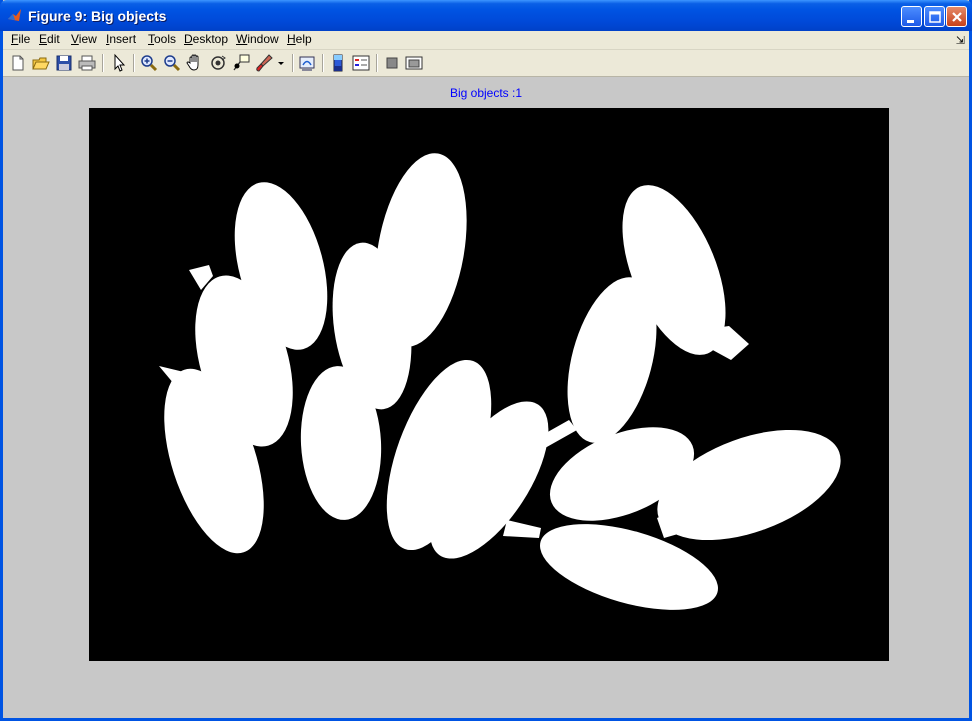  What do you see at coordinates (172, 63) in the screenshot?
I see `zoom-out-icon` at bounding box center [172, 63].